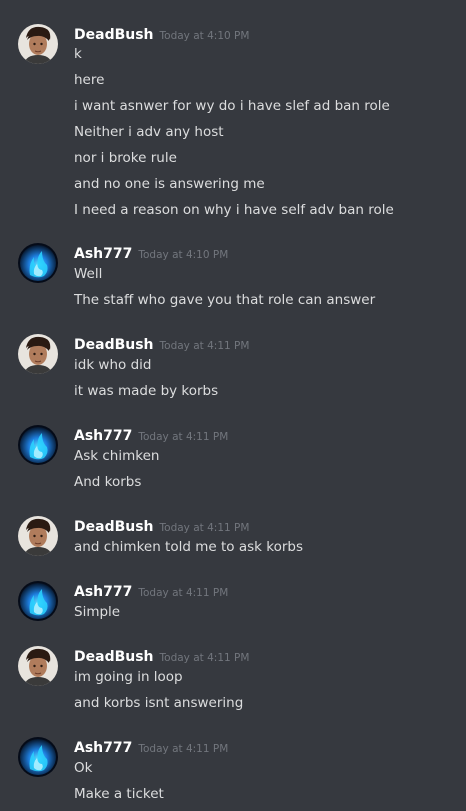 Image resolution: width=466 pixels, height=811 pixels. I want to click on message-text: idk who did, so click(113, 365).